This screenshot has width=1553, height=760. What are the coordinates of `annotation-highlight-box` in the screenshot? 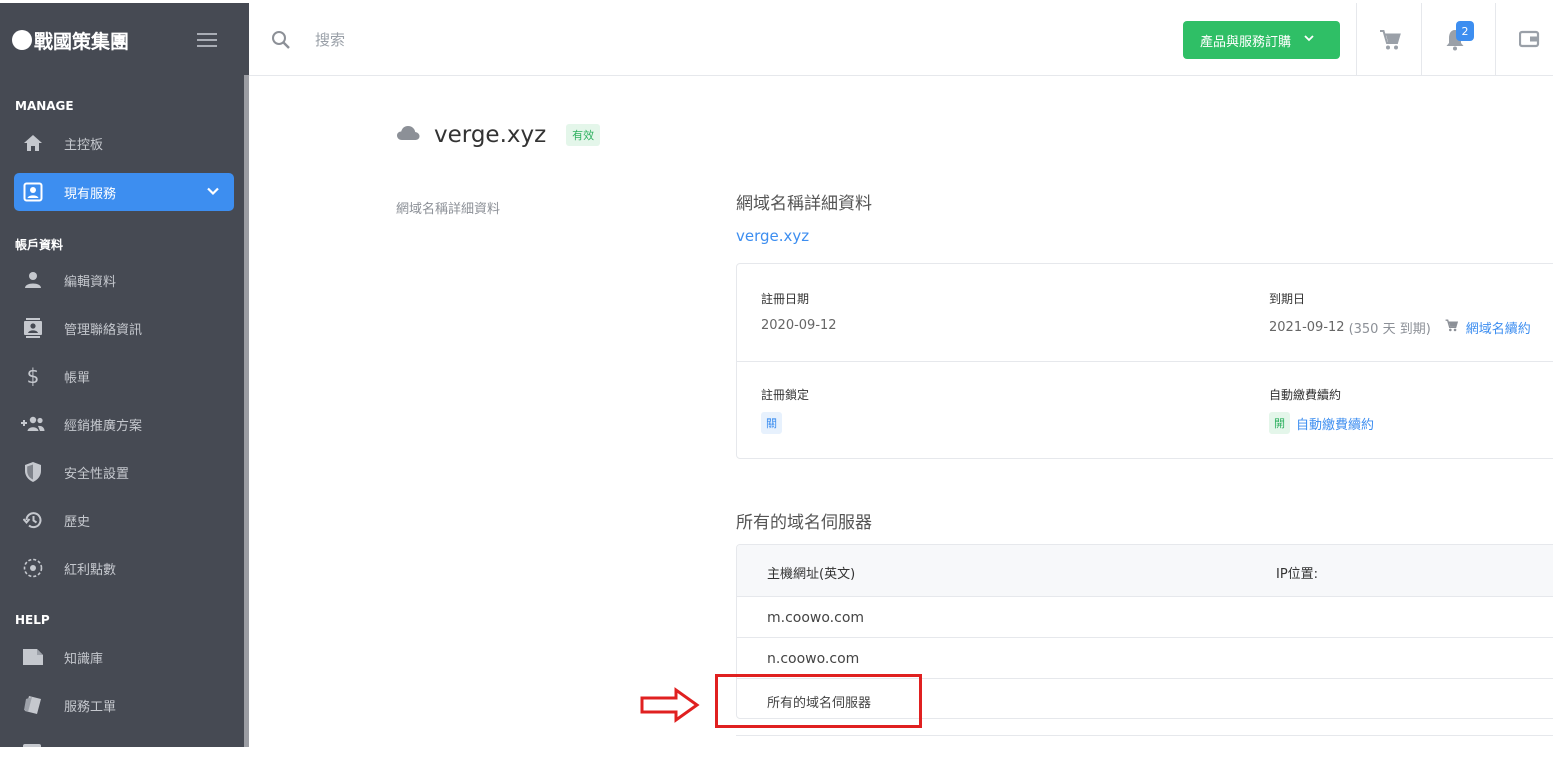 It's located at (818, 701).